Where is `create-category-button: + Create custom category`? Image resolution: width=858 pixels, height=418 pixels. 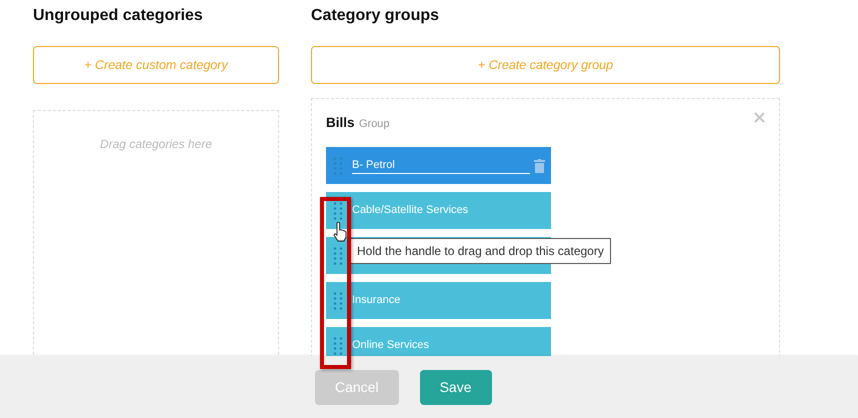 create-category-button: + Create custom category is located at coordinates (156, 65).